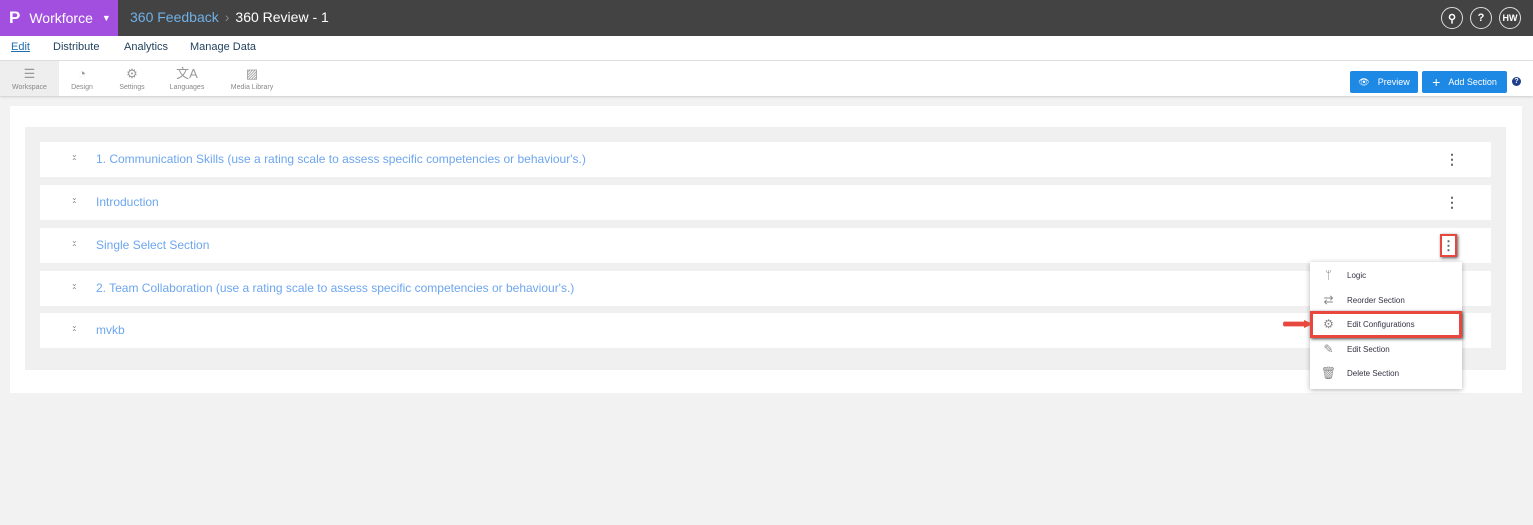  What do you see at coordinates (187, 73) in the screenshot?
I see `translate-icon: 文A` at bounding box center [187, 73].